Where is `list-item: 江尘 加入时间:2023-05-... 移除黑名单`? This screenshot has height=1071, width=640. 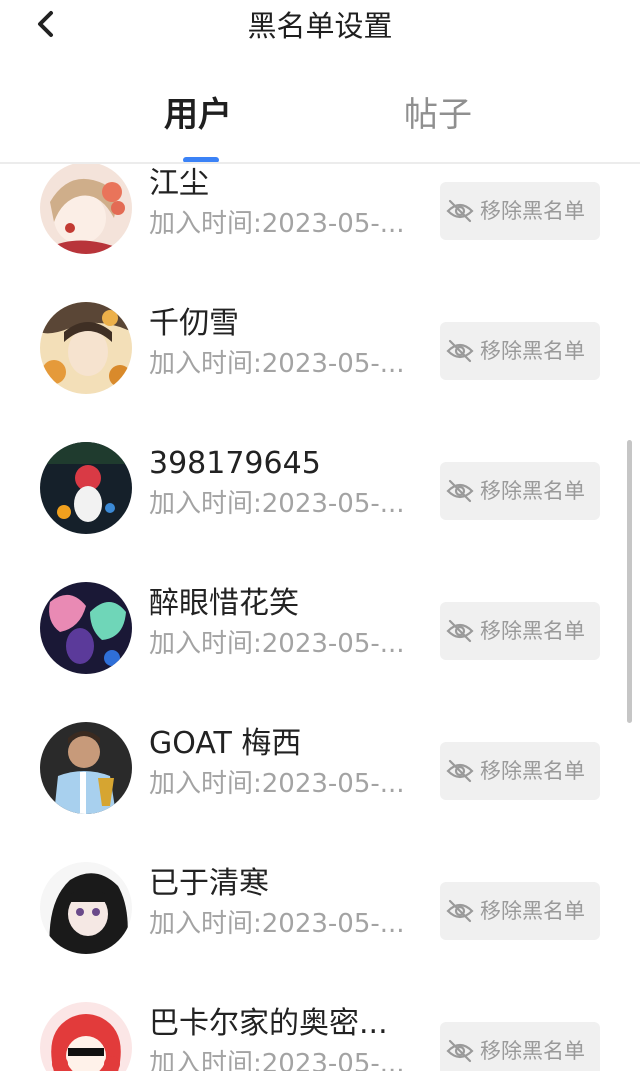 list-item: 江尘 加入时间:2023-05-... 移除黑名单 is located at coordinates (320, 221).